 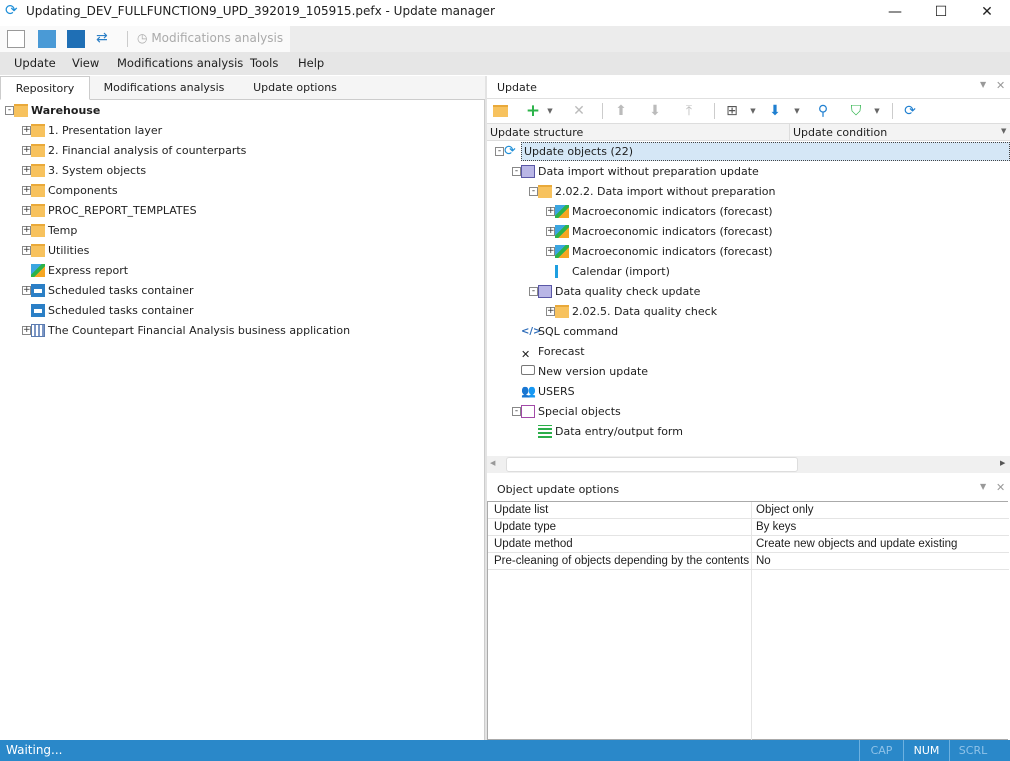 I want to click on save-icon, so click(x=76, y=39).